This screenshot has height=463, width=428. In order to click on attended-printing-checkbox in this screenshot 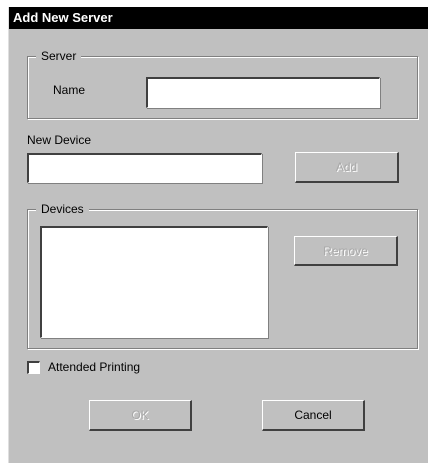, I will do `click(33, 367)`.